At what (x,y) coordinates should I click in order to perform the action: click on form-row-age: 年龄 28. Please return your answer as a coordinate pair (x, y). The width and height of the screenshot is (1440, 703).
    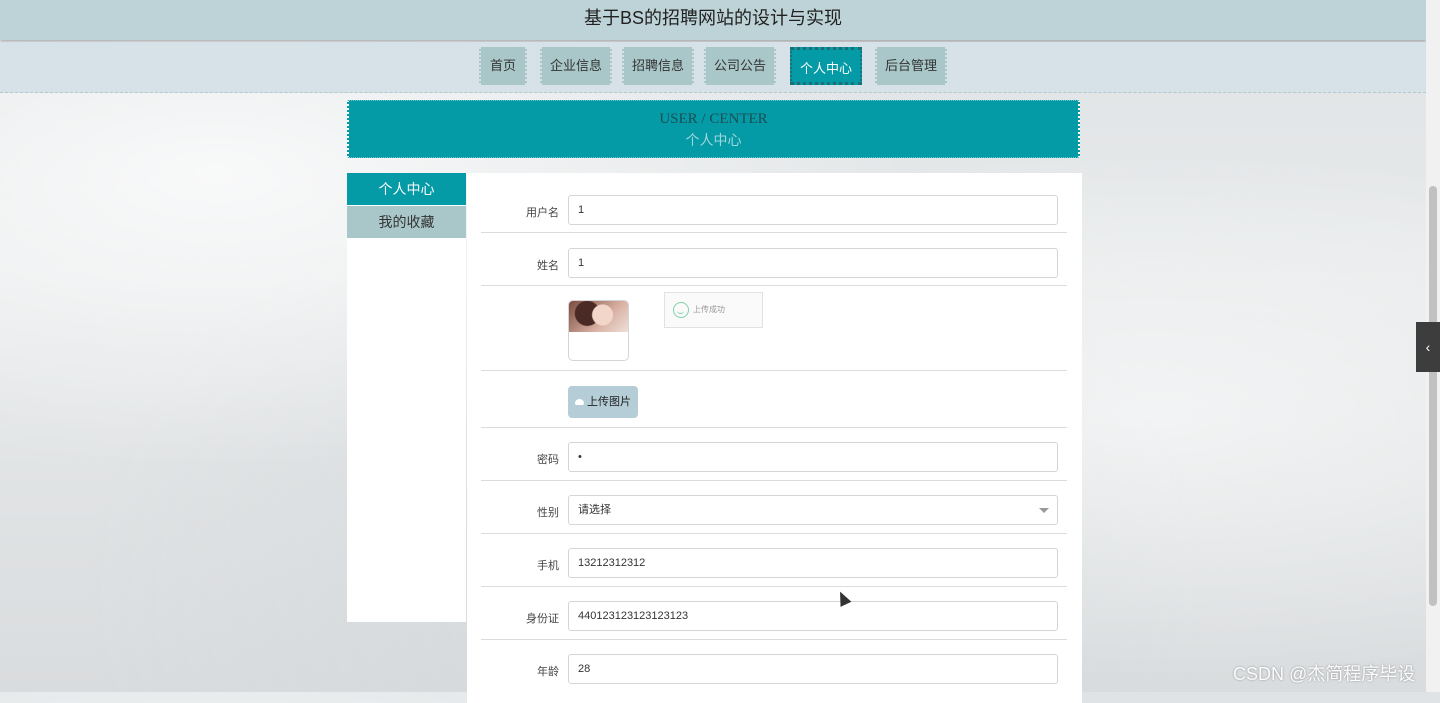
    Looking at the image, I should click on (774, 673).